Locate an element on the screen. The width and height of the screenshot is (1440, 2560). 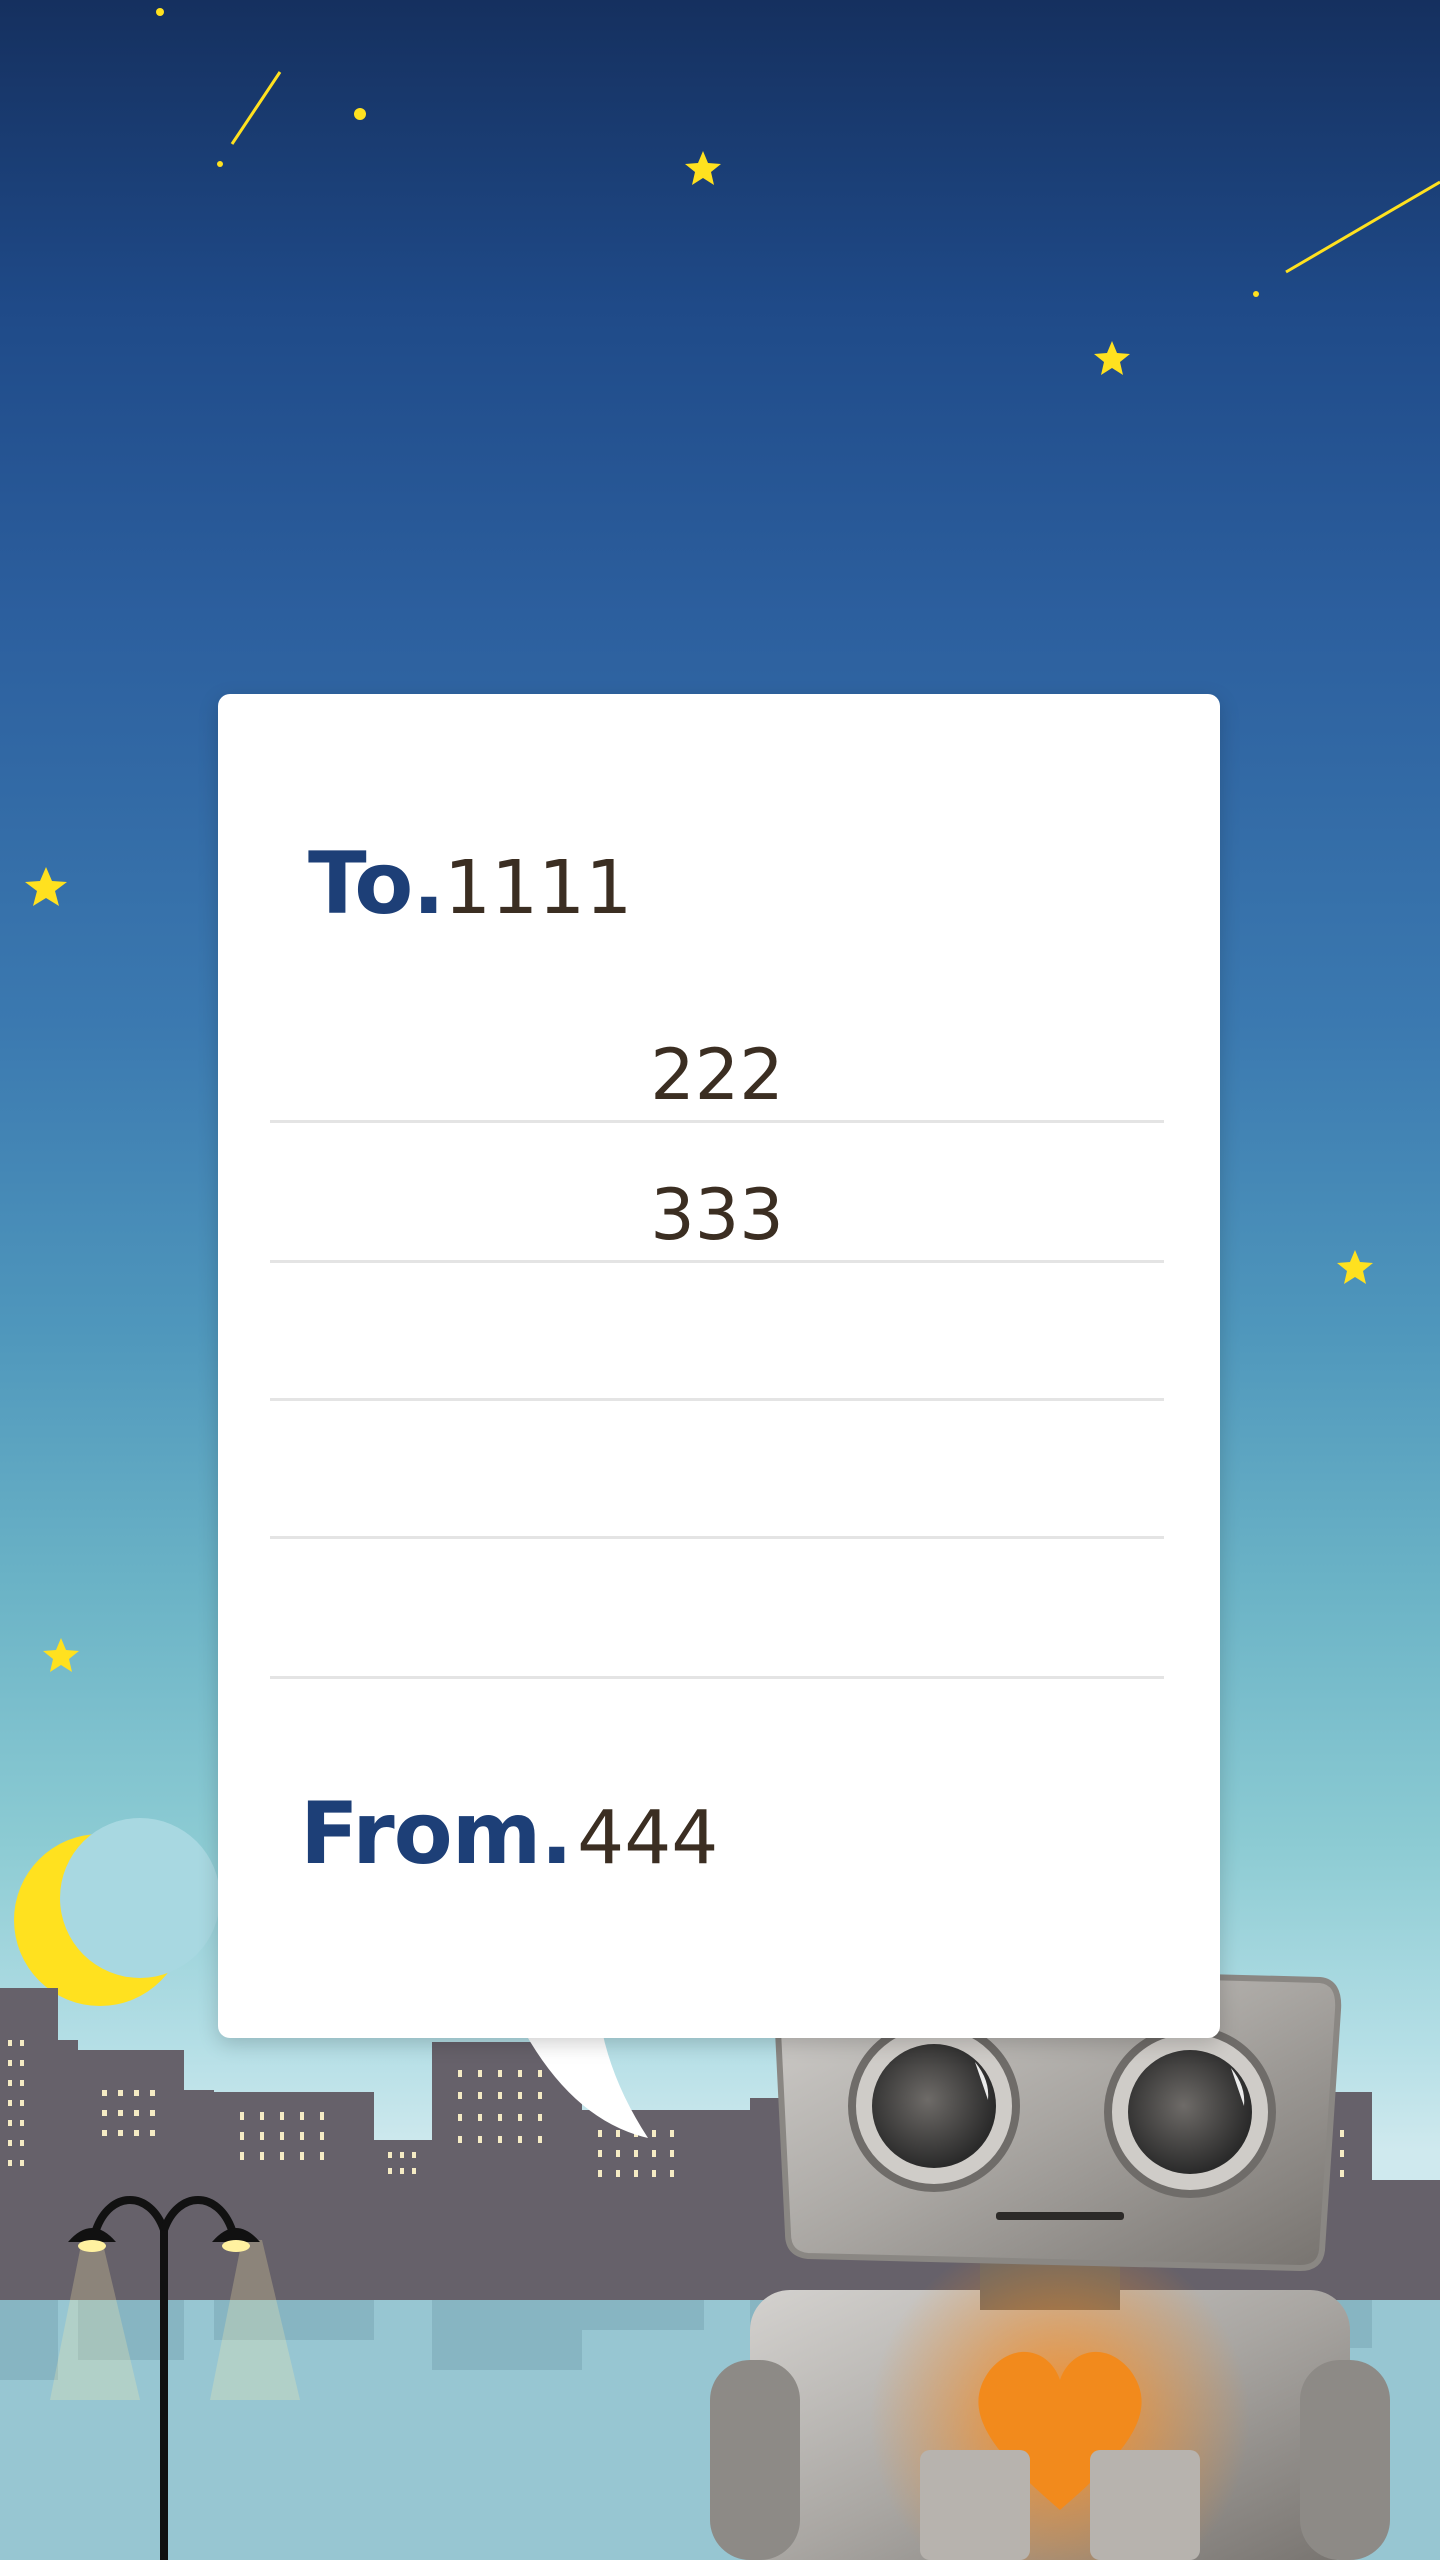
from-value: 444 is located at coordinates (647, 1838).